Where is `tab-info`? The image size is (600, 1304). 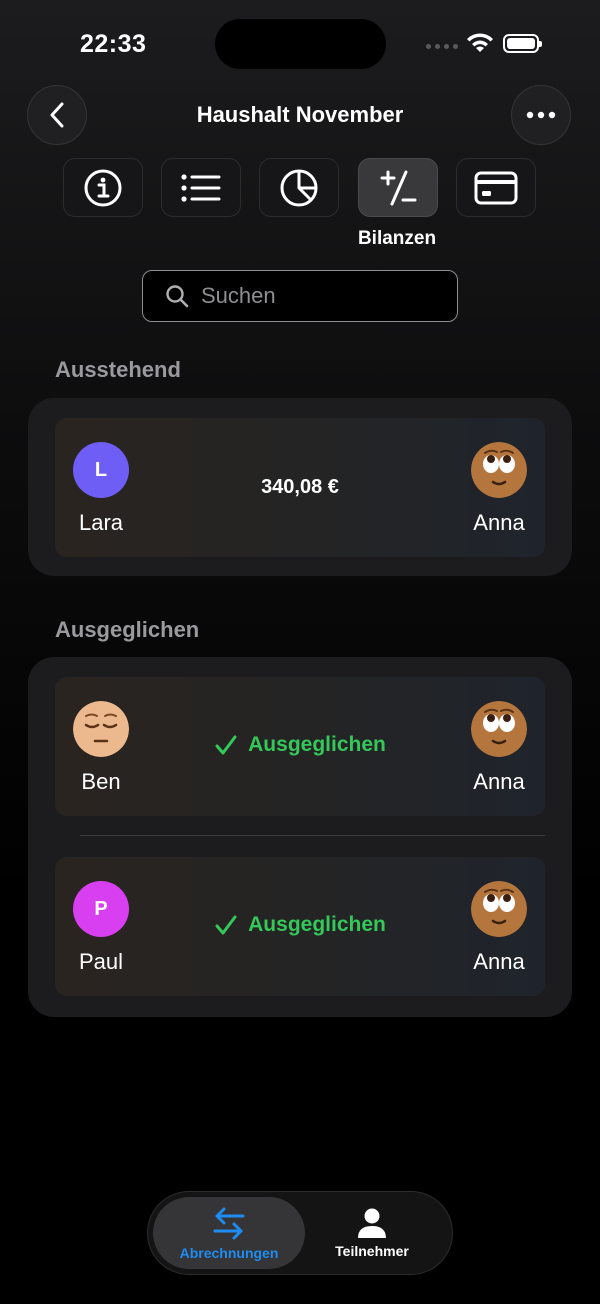
tab-info is located at coordinates (103, 187).